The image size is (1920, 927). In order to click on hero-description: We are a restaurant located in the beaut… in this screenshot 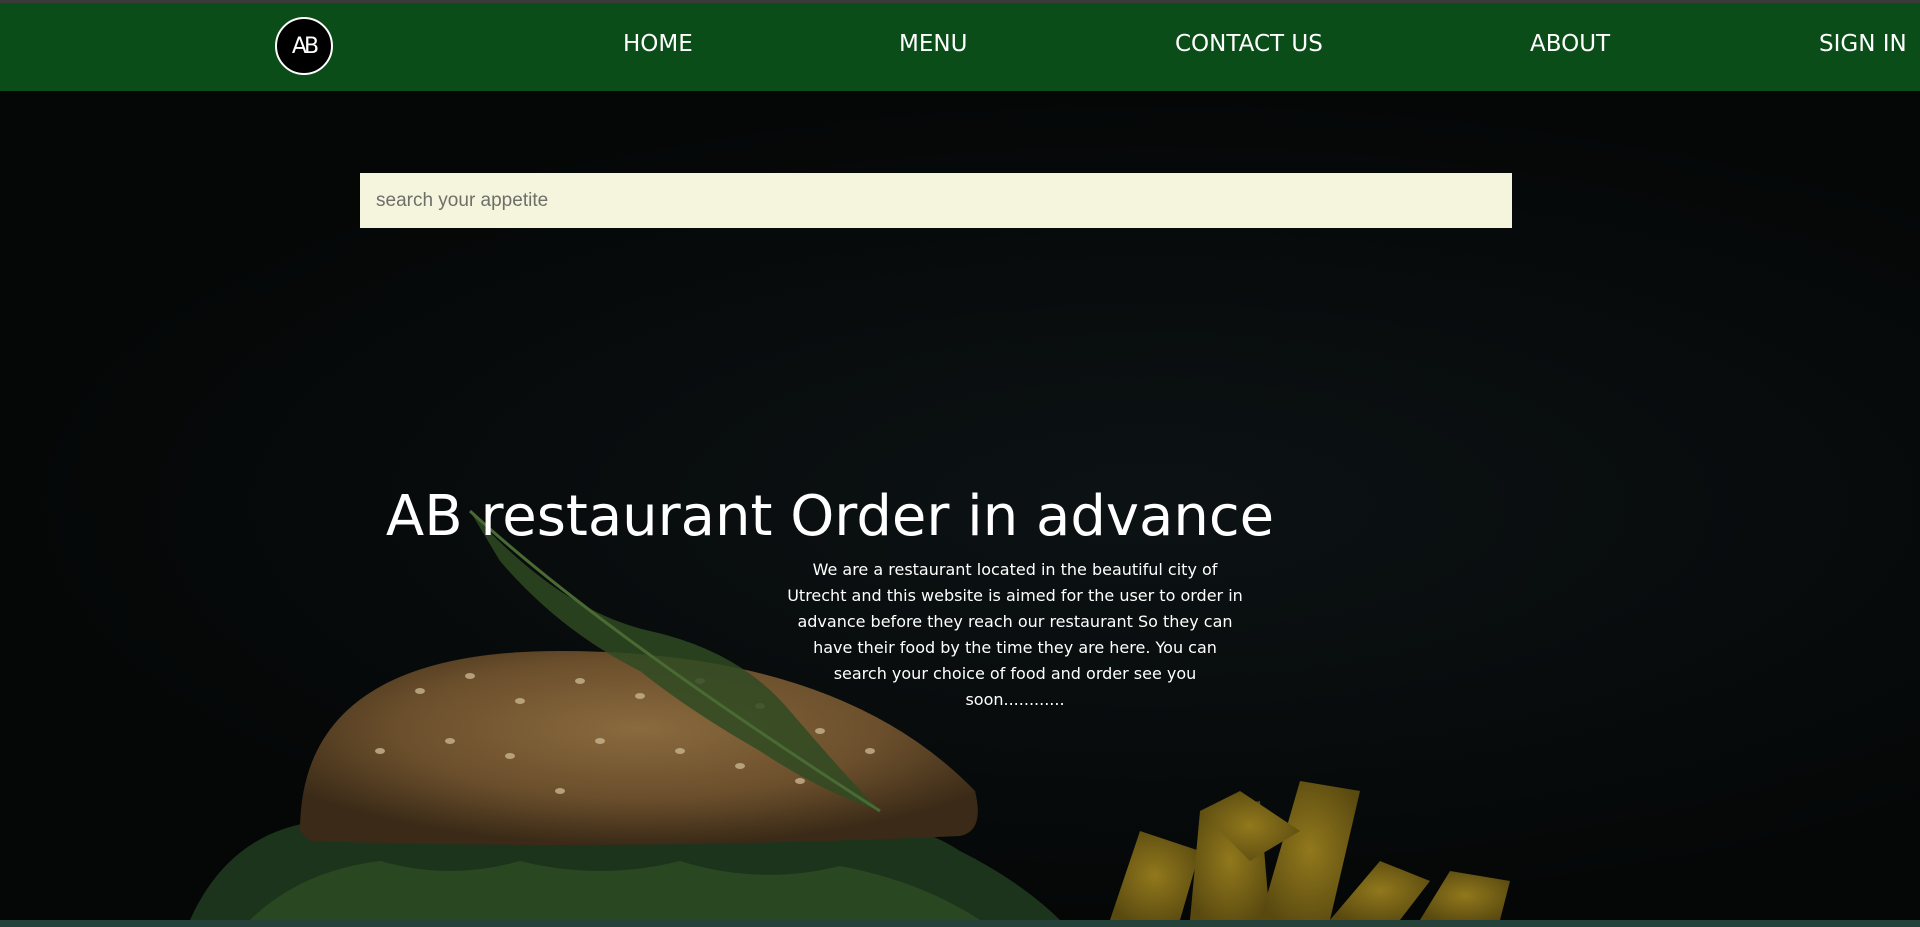, I will do `click(1015, 634)`.